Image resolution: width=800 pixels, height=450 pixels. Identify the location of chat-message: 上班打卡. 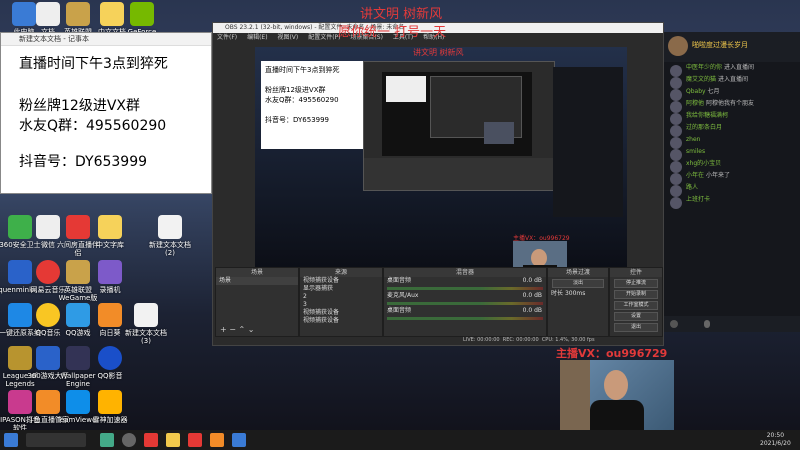
(732, 201).